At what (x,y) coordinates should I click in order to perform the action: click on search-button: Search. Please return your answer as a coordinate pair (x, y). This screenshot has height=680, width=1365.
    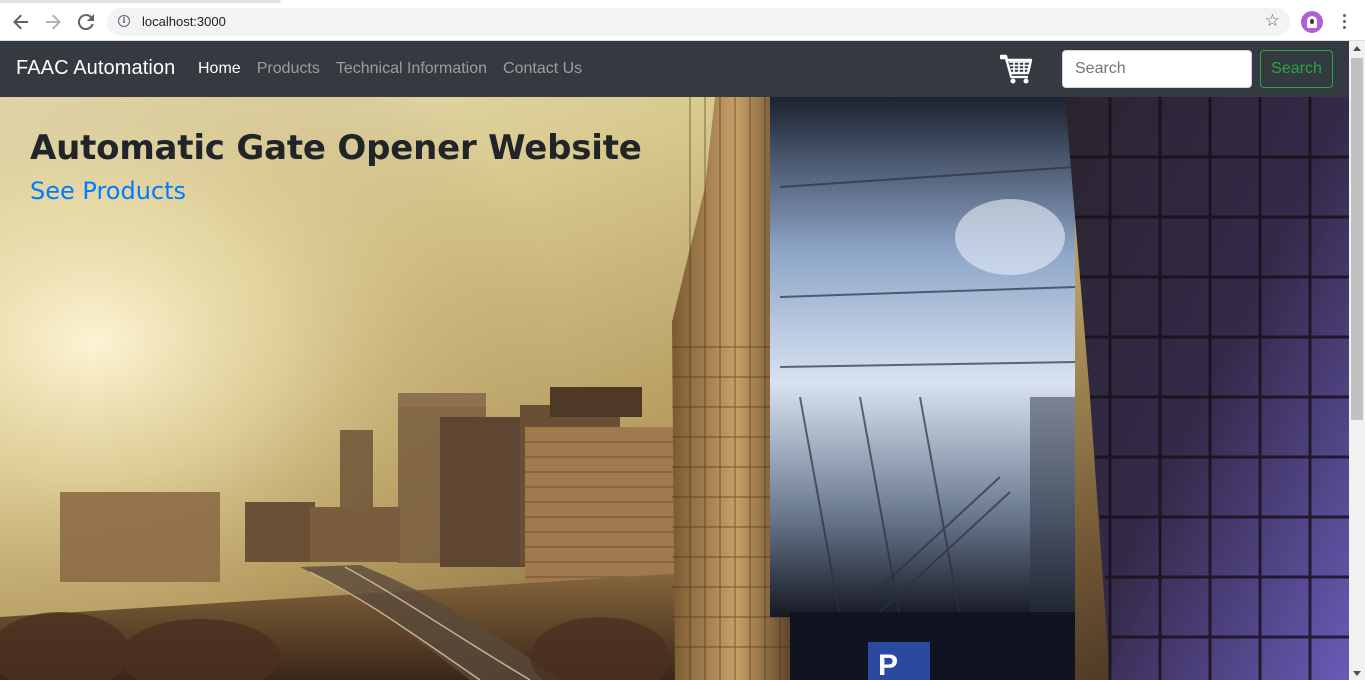
    Looking at the image, I should click on (1296, 69).